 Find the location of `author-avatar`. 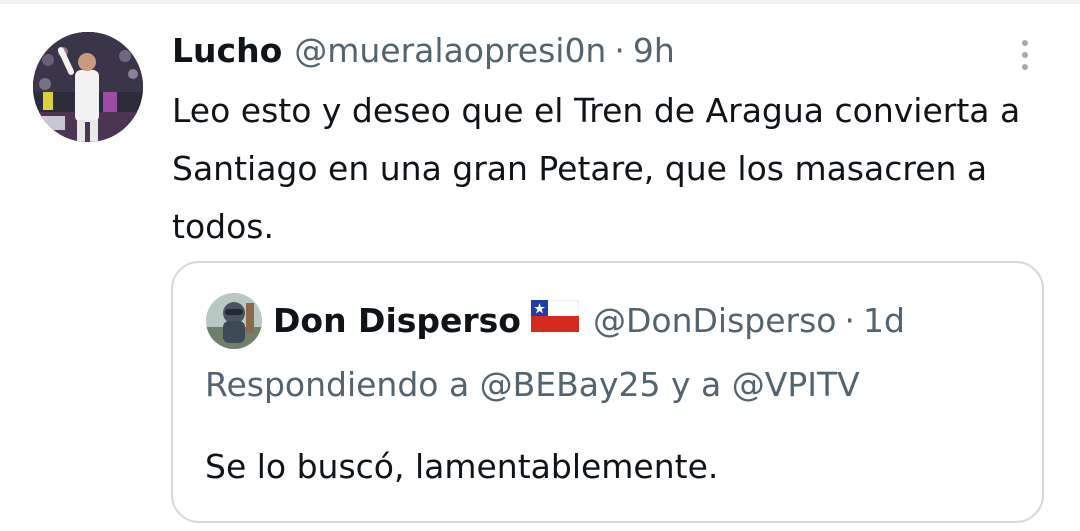

author-avatar is located at coordinates (88, 87).